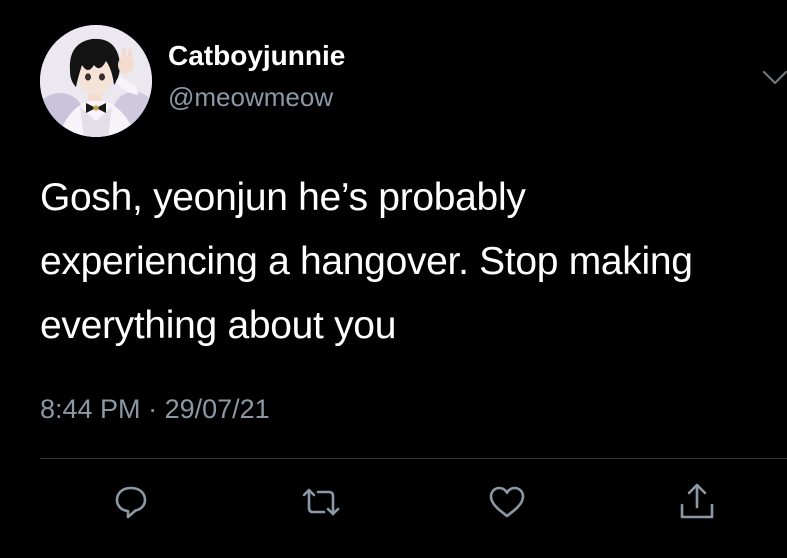  I want to click on share-icon, so click(697, 501).